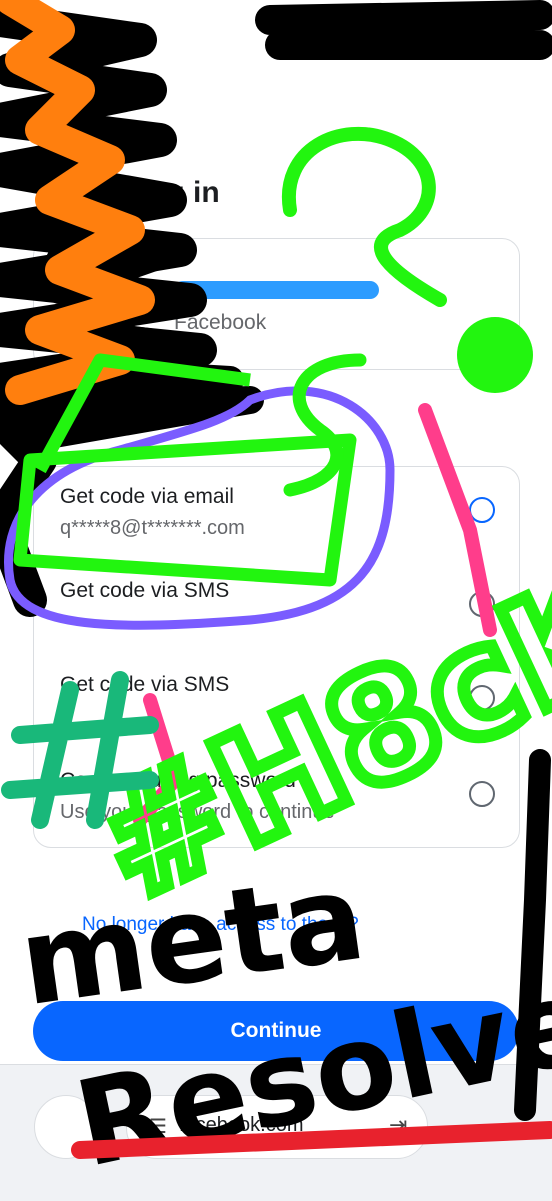 The image size is (552, 1201). I want to click on address-bar: ☰ facebook.com ⇥, so click(277, 1127).